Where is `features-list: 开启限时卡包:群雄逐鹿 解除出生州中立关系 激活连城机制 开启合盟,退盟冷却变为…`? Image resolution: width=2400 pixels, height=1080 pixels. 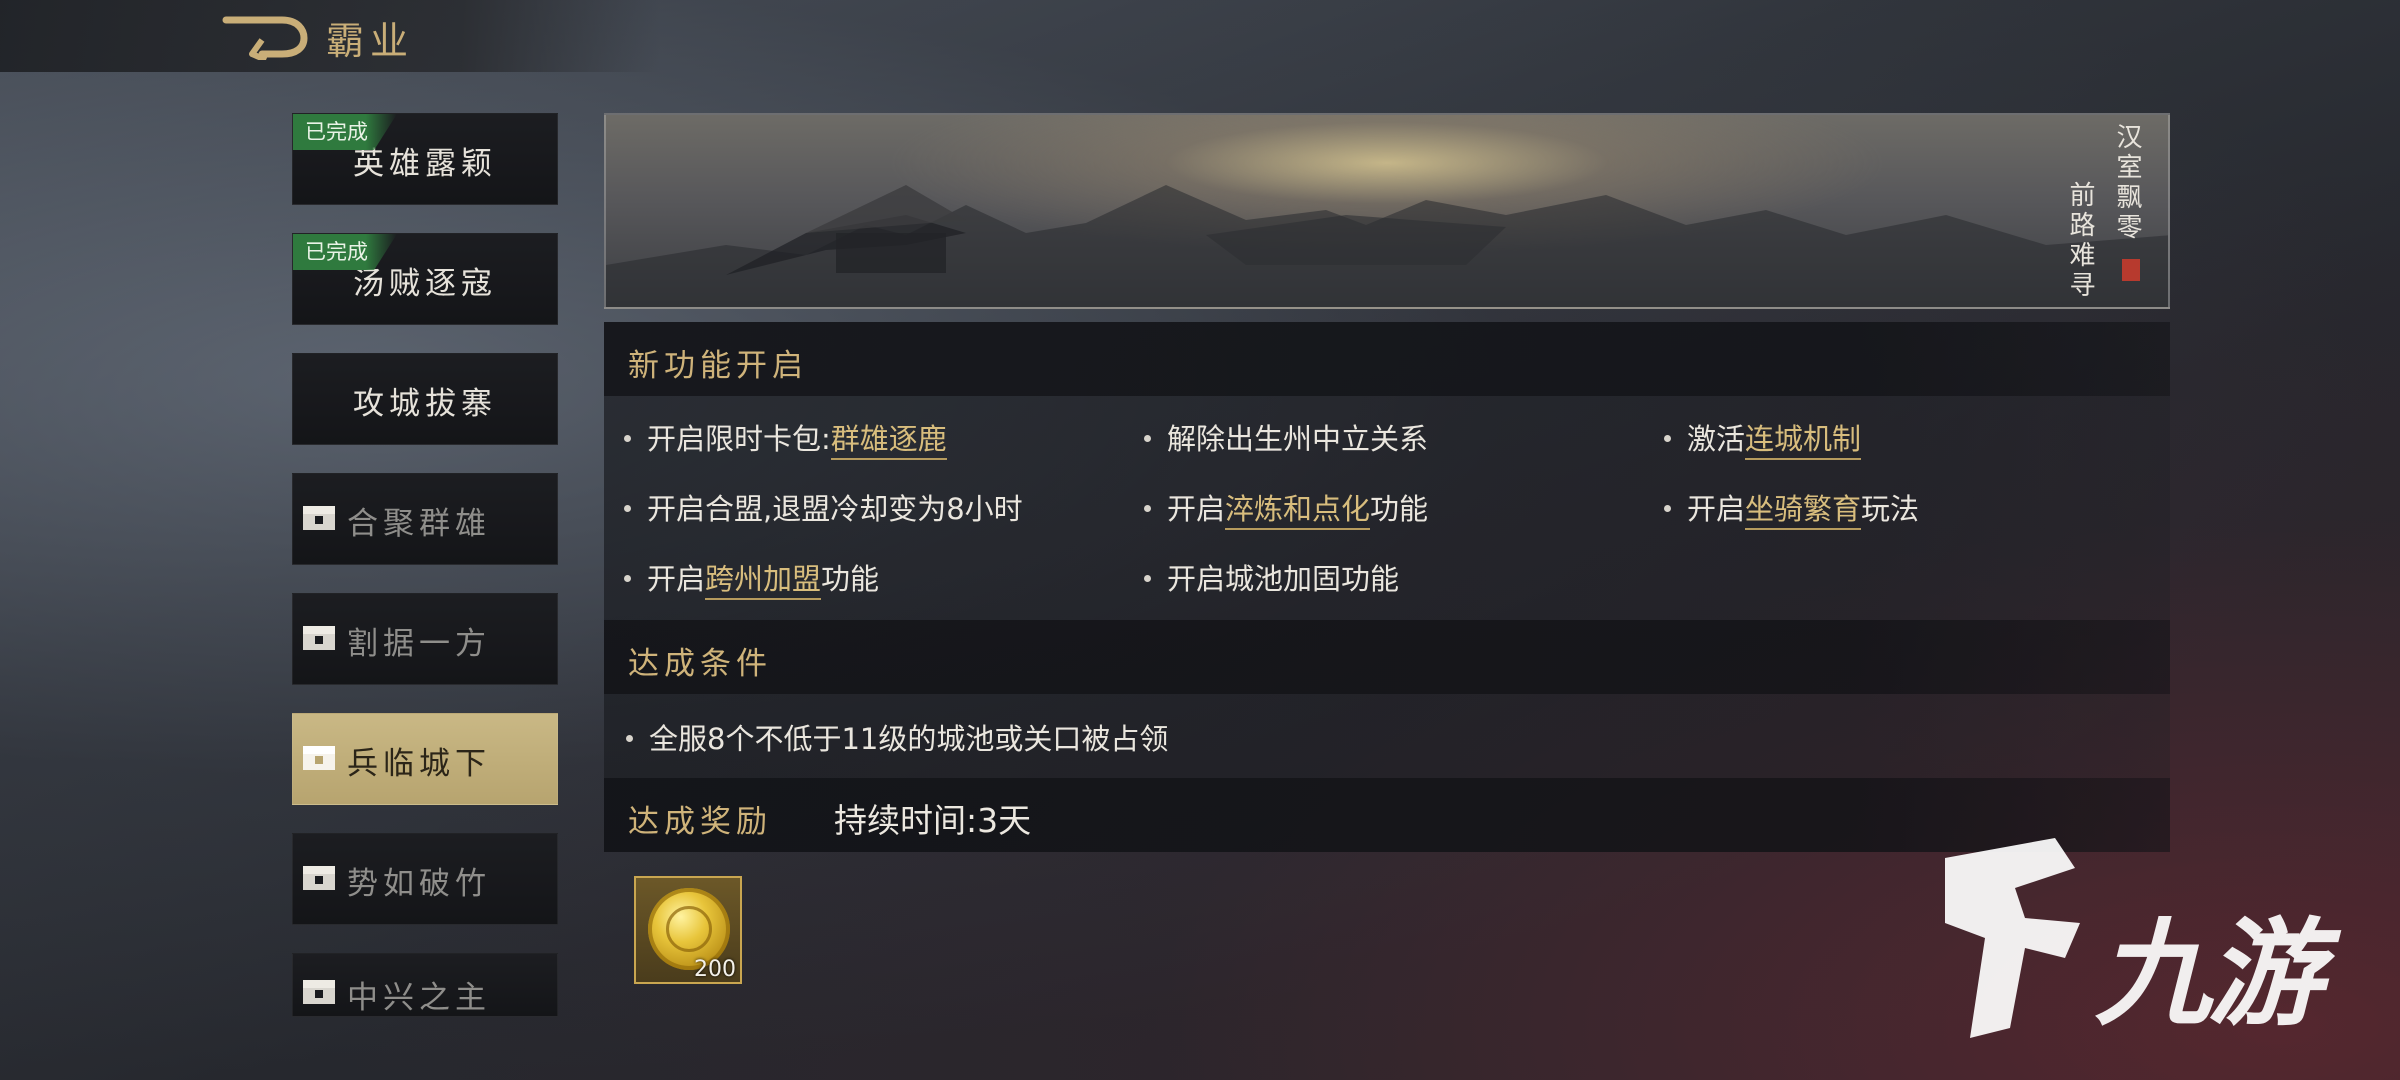 features-list: 开启限时卡包:群雄逐鹿 解除出生州中立关系 激活连城机制 开启合盟,退盟冷却变为… is located at coordinates (1387, 508).